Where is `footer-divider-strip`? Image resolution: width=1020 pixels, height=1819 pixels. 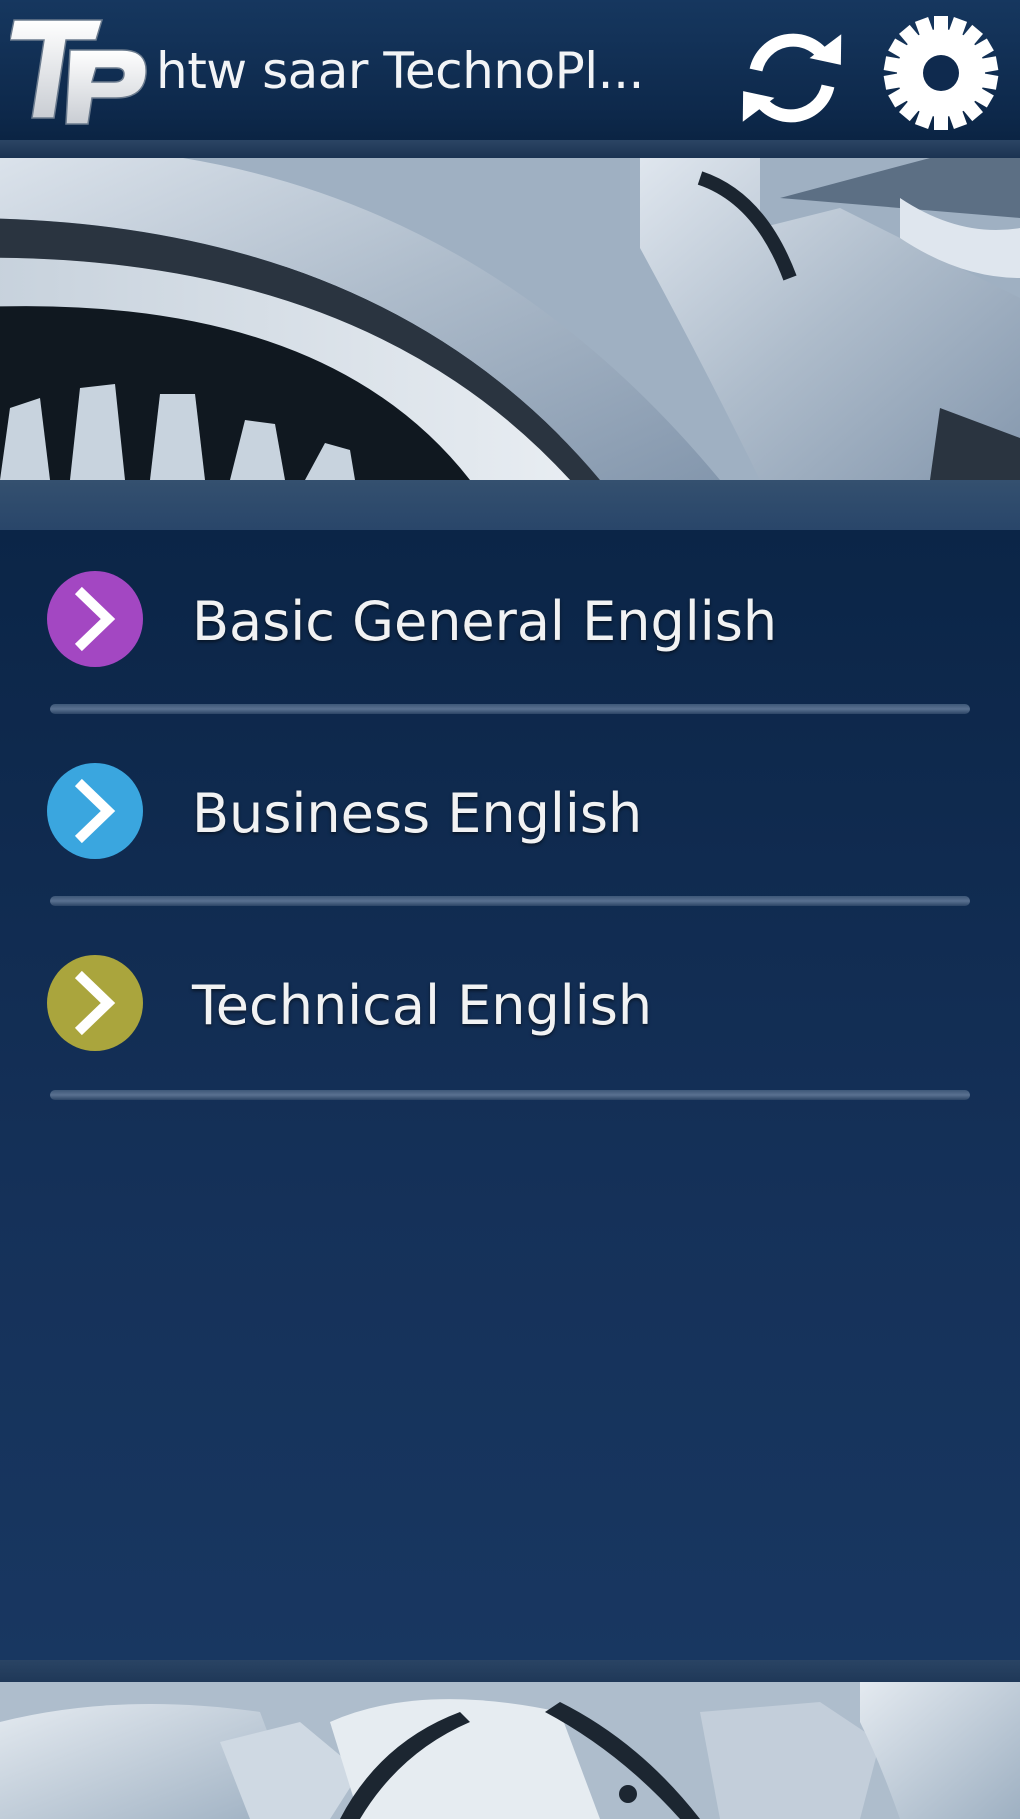 footer-divider-strip is located at coordinates (510, 1671).